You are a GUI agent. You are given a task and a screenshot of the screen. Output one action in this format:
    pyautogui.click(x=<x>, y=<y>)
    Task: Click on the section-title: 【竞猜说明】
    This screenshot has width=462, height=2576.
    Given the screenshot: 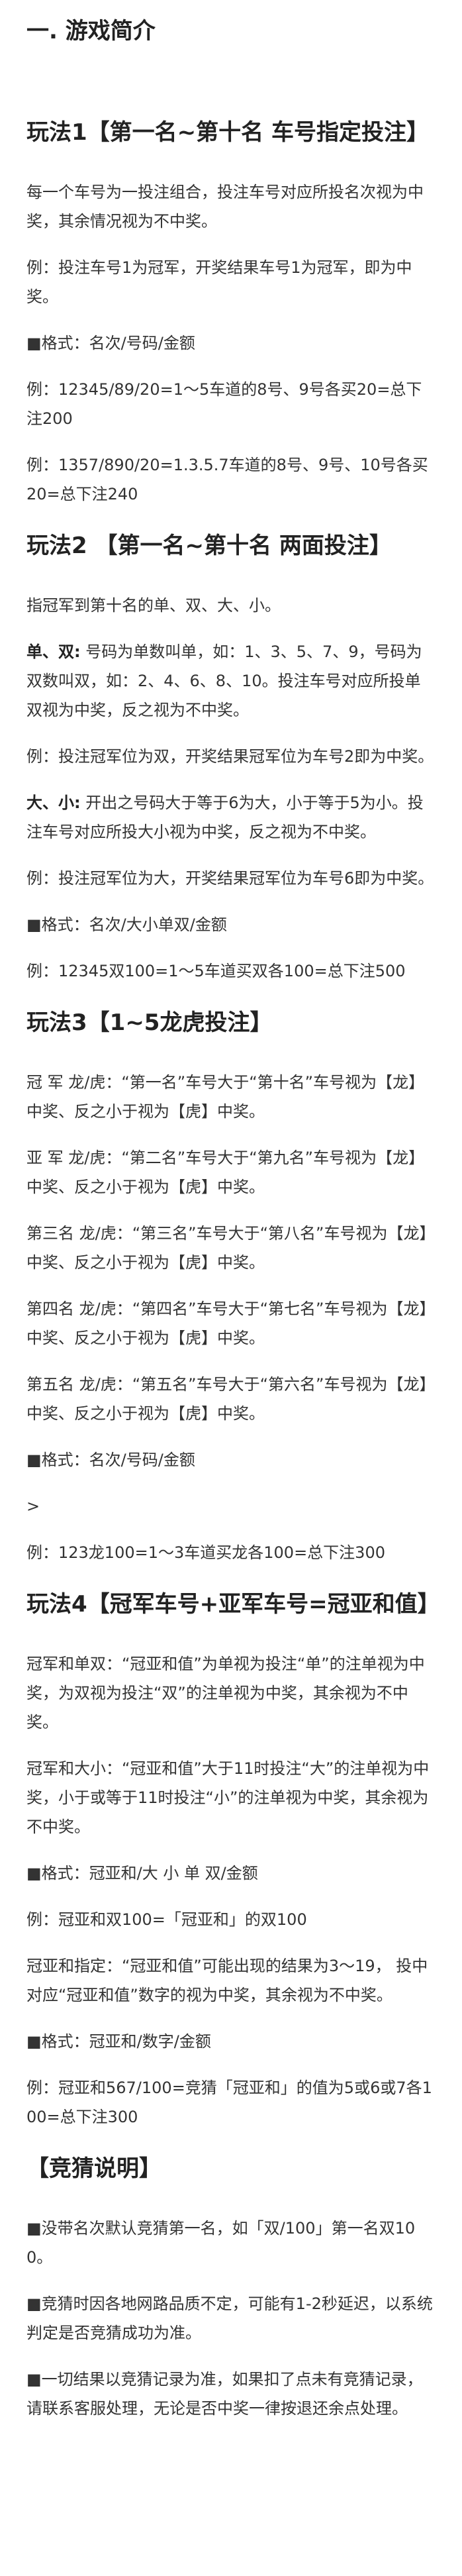 What is the action you would take?
    pyautogui.click(x=94, y=2168)
    